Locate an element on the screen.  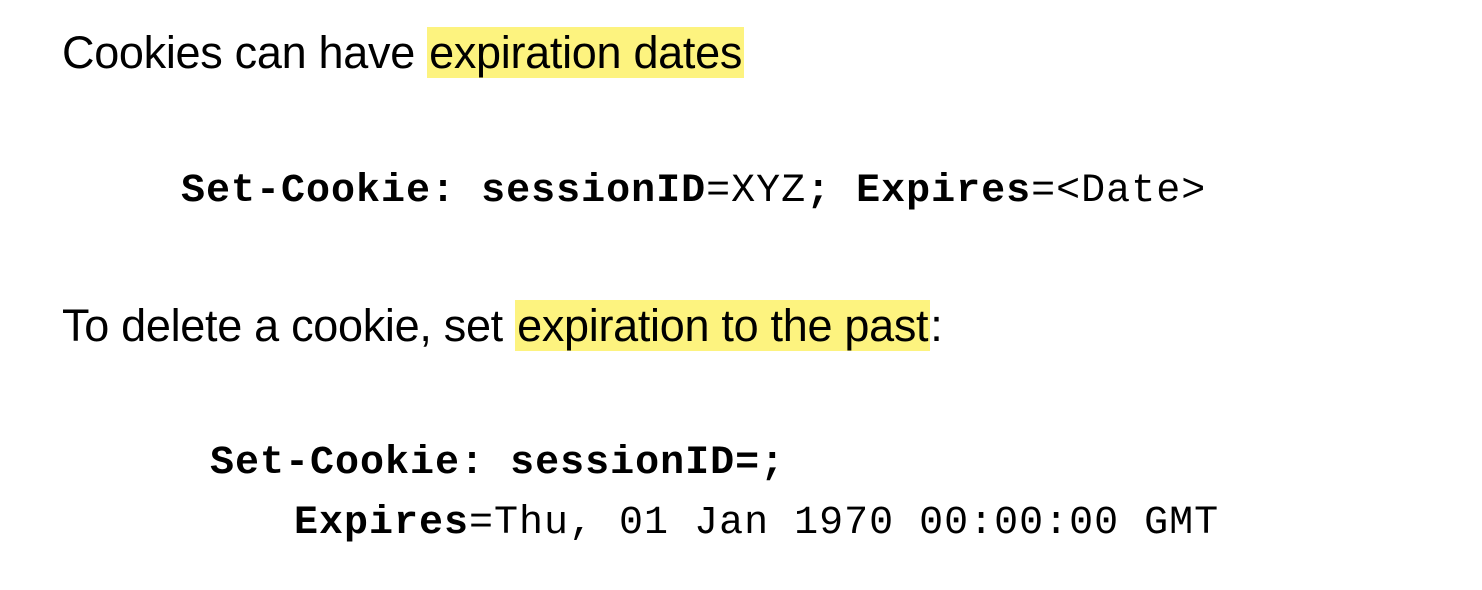
highlighted-phrase: expiration to the past is located at coordinates (723, 325).